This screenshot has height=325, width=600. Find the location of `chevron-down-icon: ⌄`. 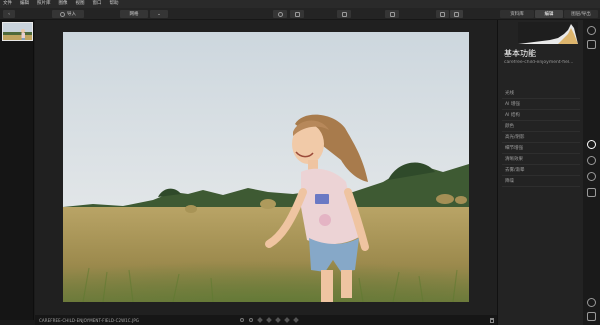

chevron-down-icon: ⌄ is located at coordinates (159, 14).